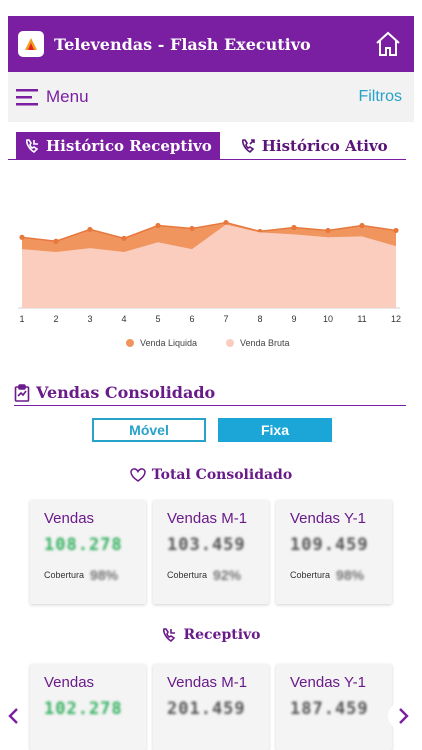  I want to click on tab-label: Histórico Ativo, so click(324, 145).